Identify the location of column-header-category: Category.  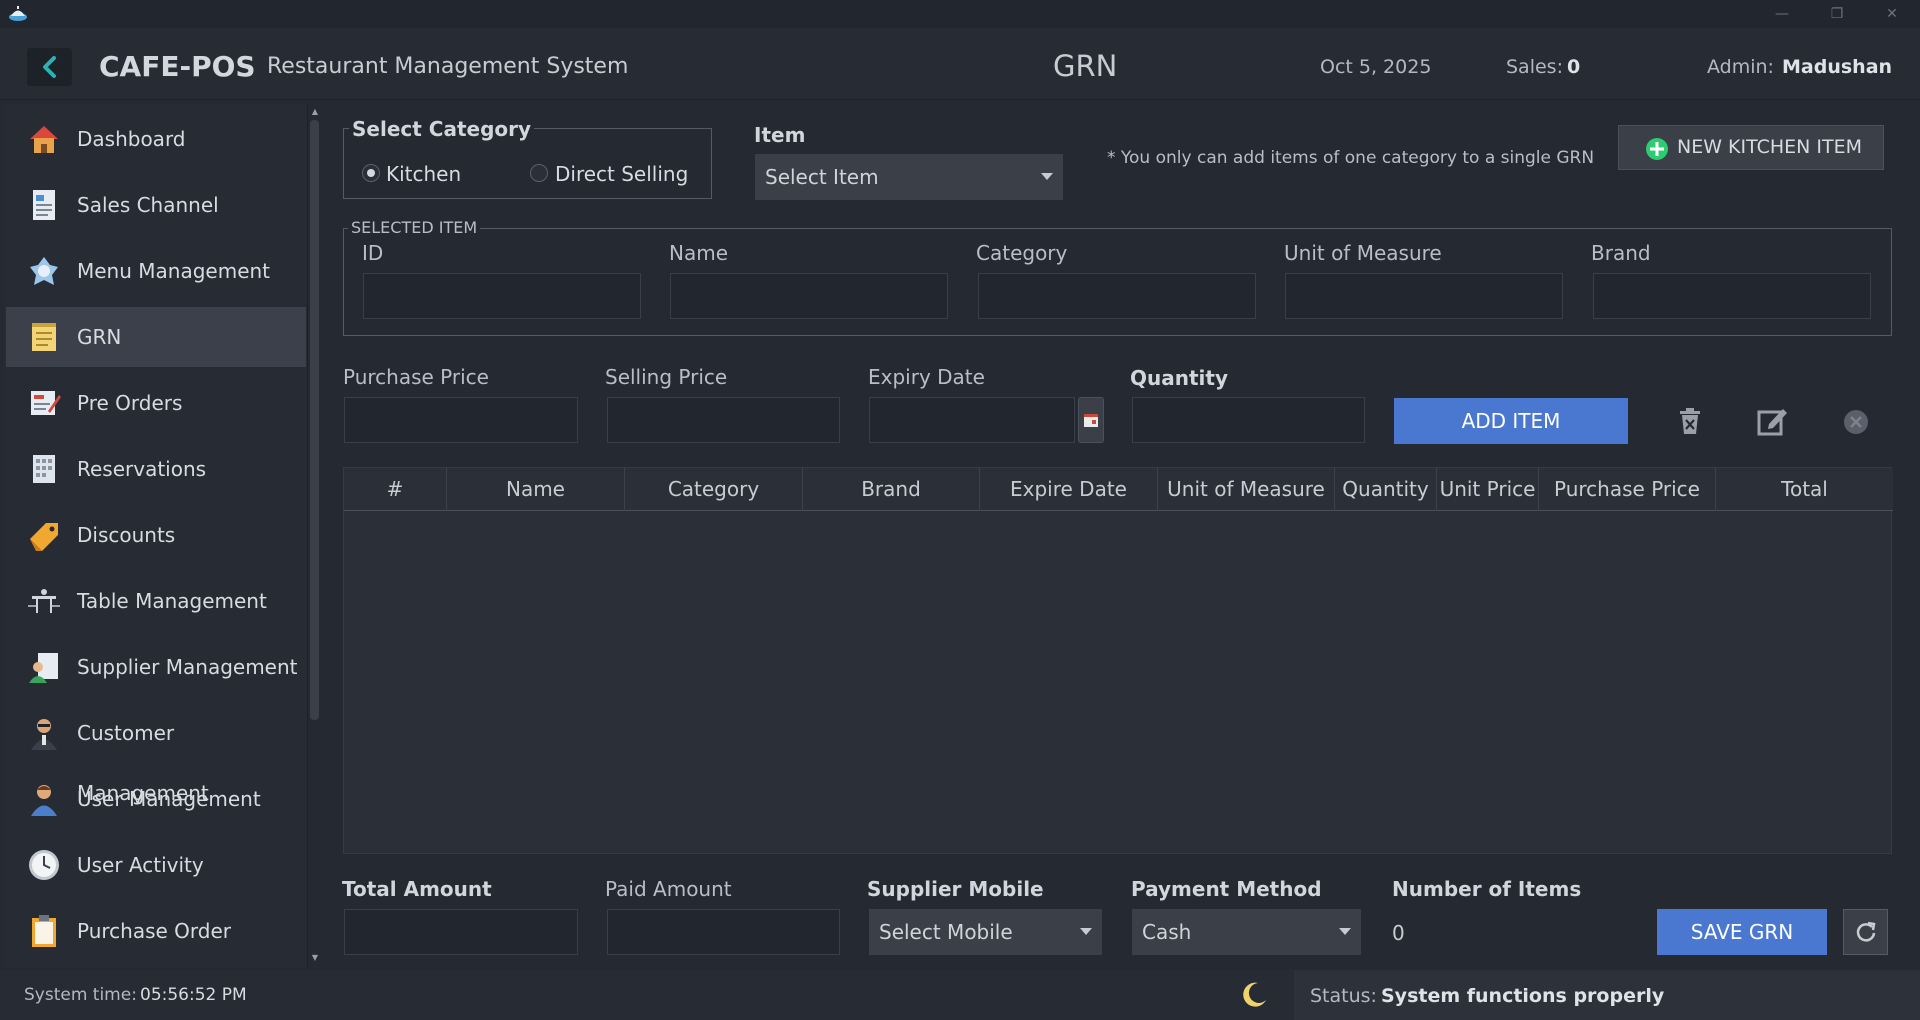
(714, 489).